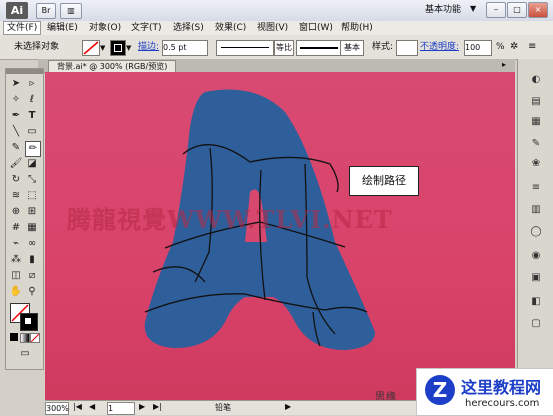 This screenshot has height=416, width=553. Describe the element at coordinates (276, 66) in the screenshot. I see `document-tab-bar: 背景.ai* @ 300% (RGB/预览) ▸` at that location.